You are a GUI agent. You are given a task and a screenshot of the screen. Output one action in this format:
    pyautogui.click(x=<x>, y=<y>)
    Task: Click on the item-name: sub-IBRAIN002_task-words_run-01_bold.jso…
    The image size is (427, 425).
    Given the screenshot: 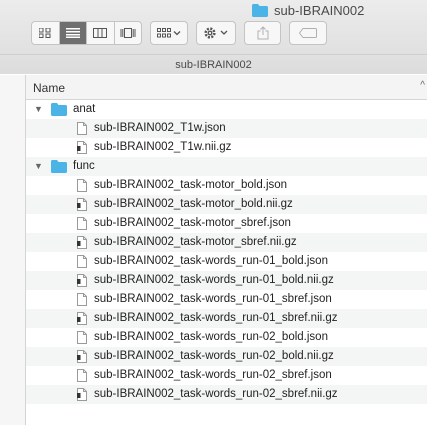 What is the action you would take?
    pyautogui.click(x=211, y=261)
    